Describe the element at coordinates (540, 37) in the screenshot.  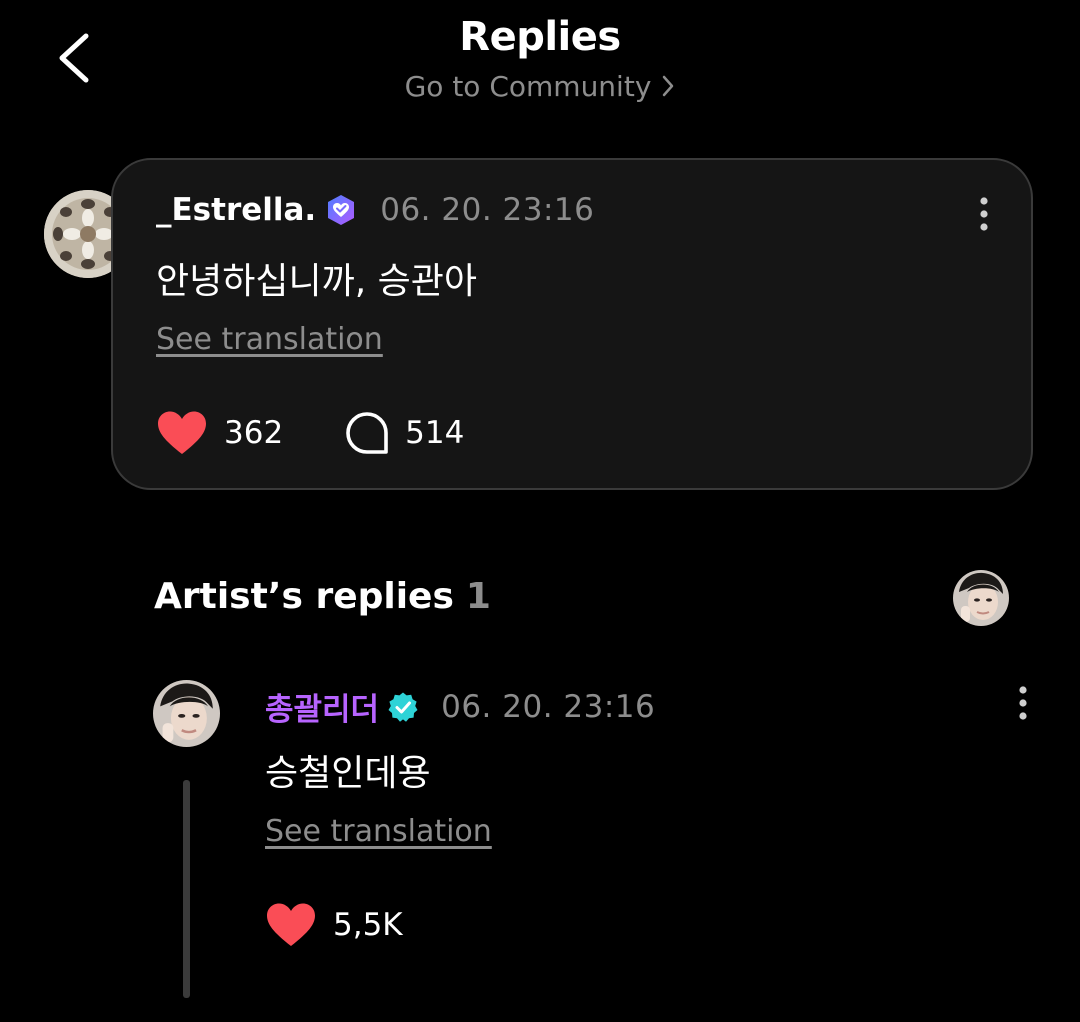
I see `page-title: Replies` at that location.